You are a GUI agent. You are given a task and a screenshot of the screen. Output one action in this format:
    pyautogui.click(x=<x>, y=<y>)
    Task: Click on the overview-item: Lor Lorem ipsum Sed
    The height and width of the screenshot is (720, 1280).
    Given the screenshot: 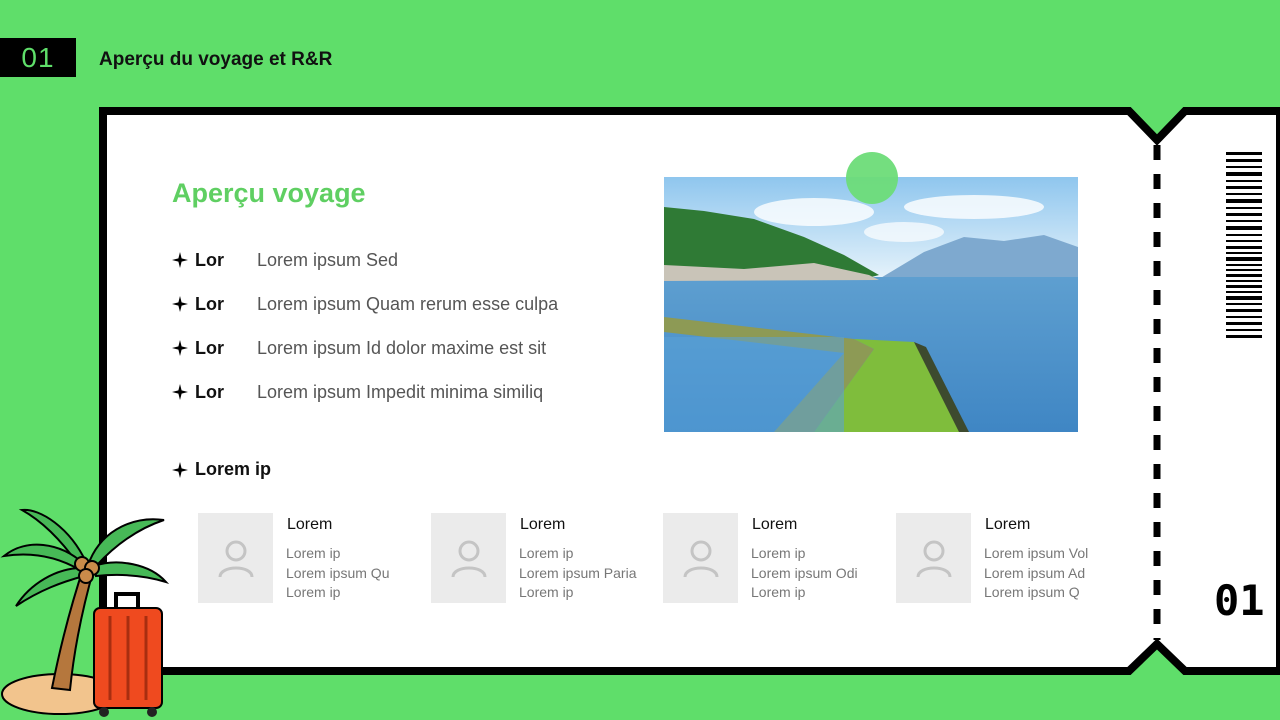 What is the action you would take?
    pyautogui.click(x=285, y=260)
    